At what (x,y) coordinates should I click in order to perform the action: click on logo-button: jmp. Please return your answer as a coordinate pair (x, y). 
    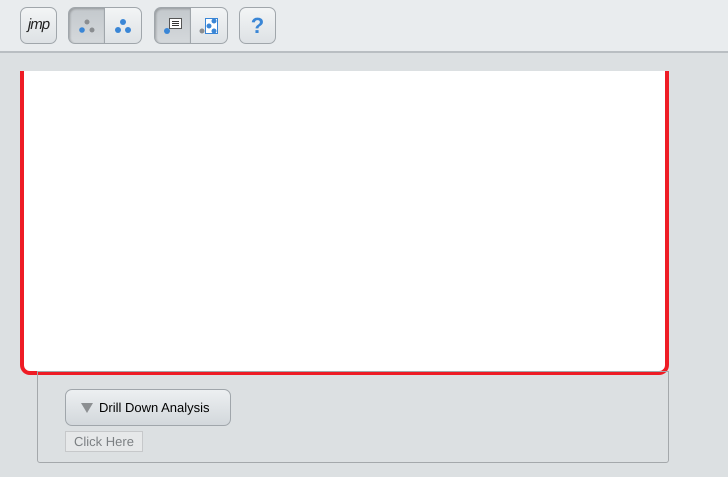
    Looking at the image, I should click on (38, 25).